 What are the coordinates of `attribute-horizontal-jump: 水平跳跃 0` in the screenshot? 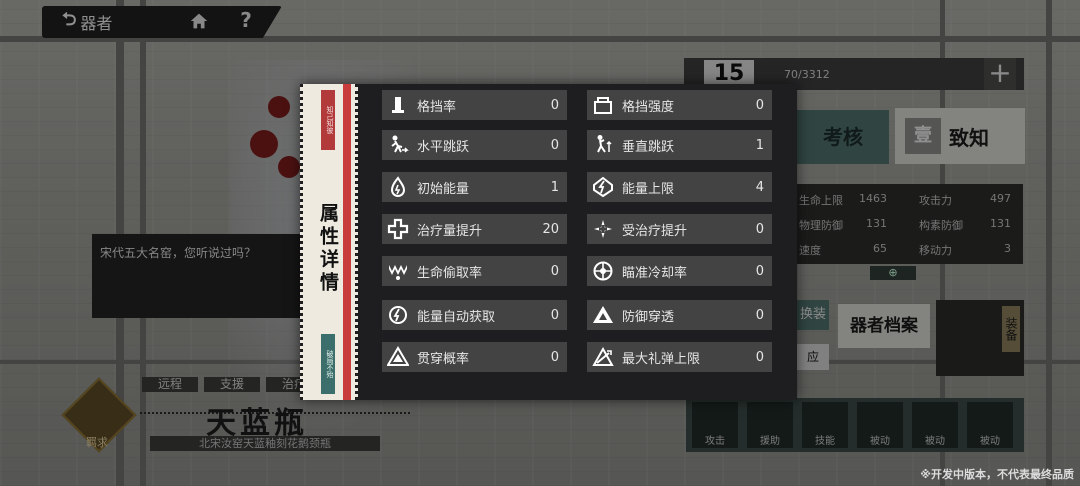 It's located at (474, 145).